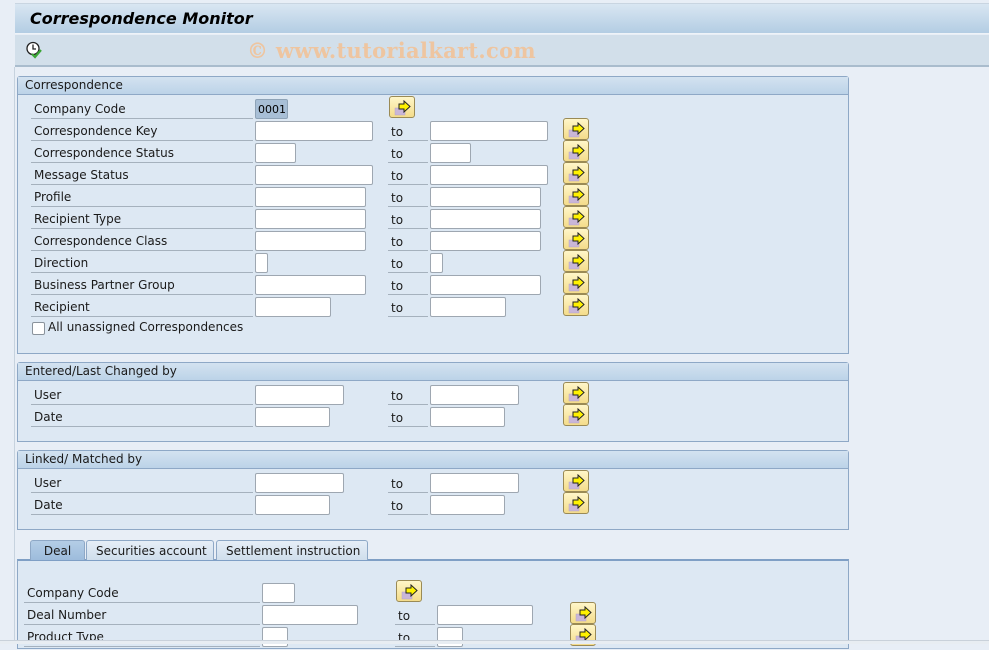 The image size is (989, 650). What do you see at coordinates (271, 109) in the screenshot?
I see `company-code-from-input` at bounding box center [271, 109].